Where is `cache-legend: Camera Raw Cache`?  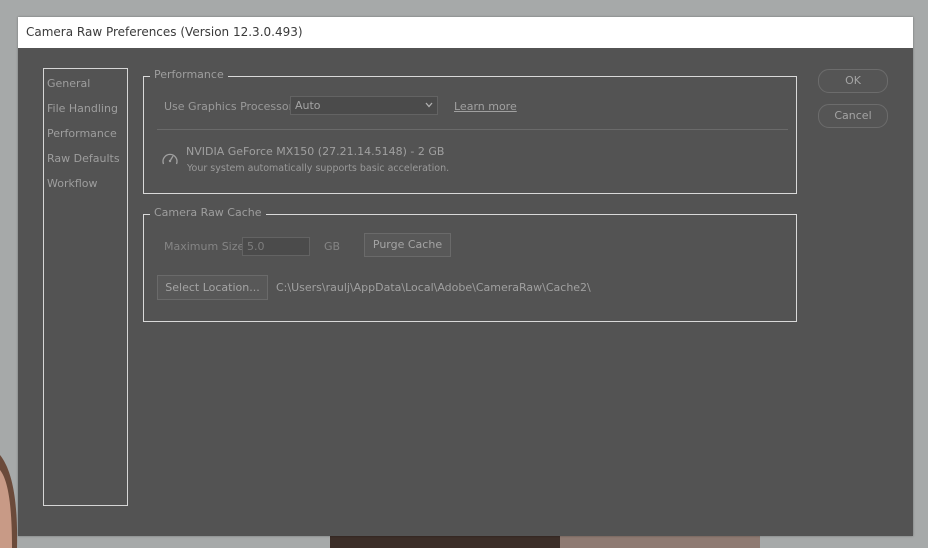 cache-legend: Camera Raw Cache is located at coordinates (208, 212).